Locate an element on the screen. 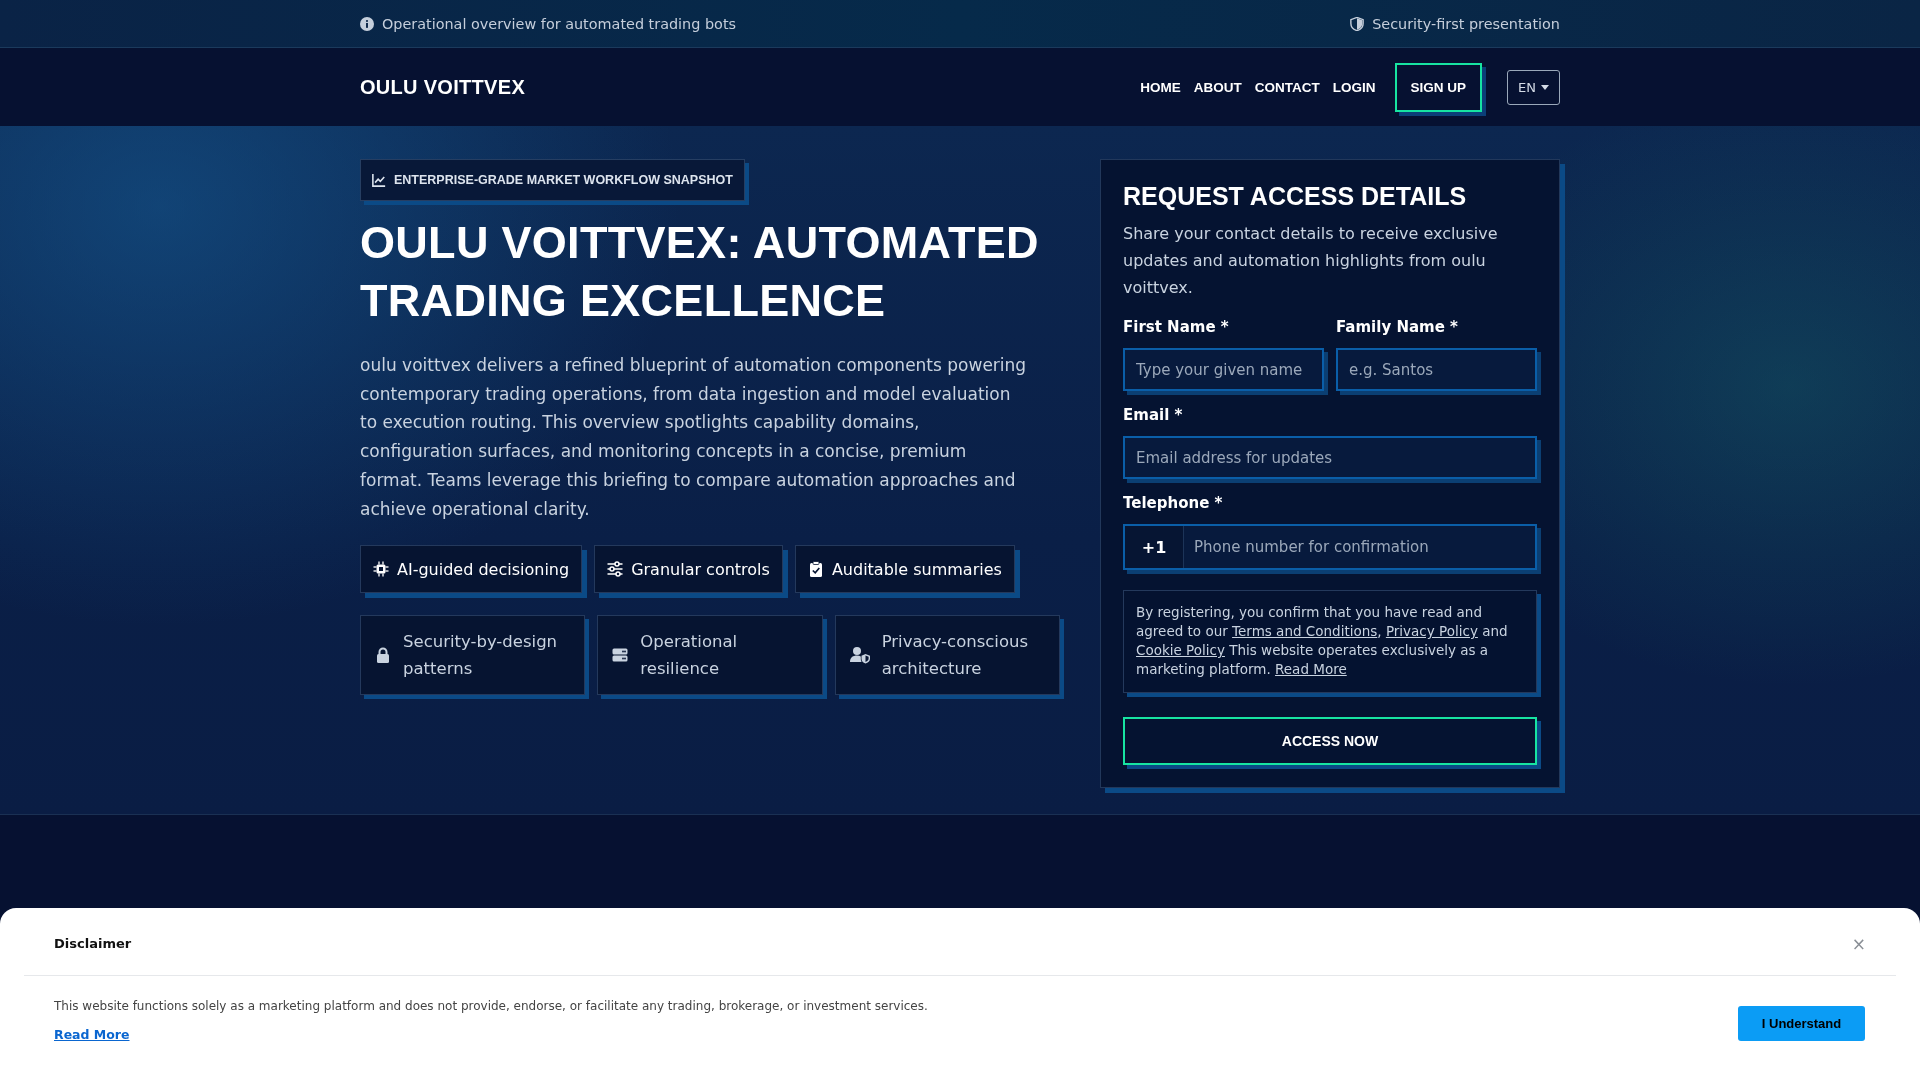  clipboard-check-icon is located at coordinates (815, 569).